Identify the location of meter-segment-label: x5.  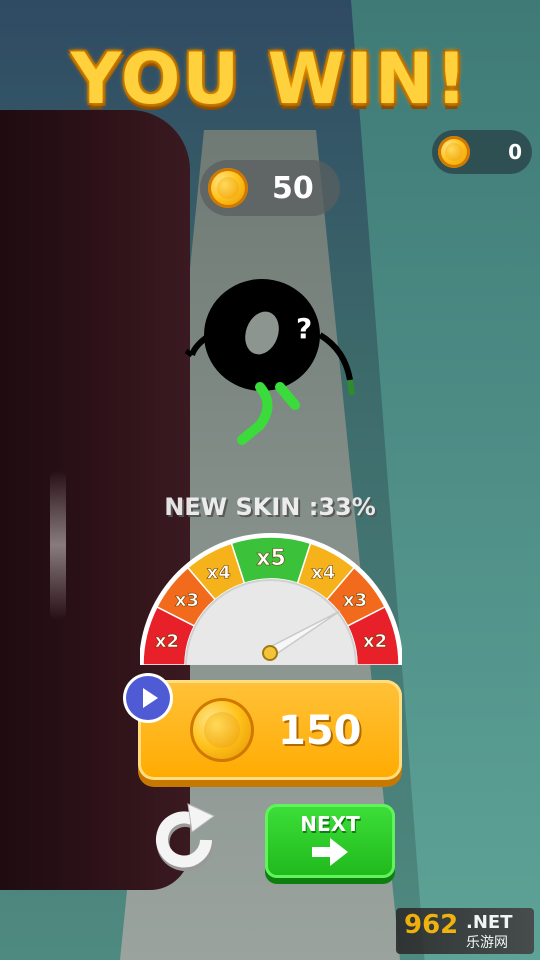
(271, 558).